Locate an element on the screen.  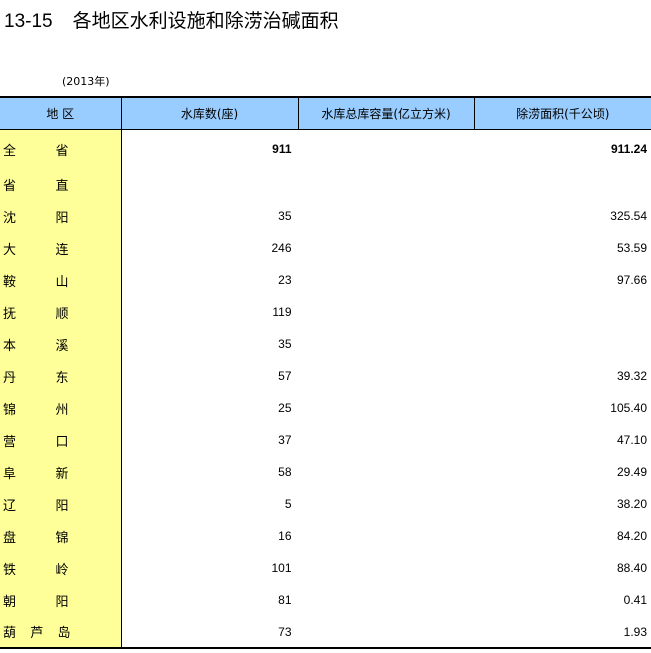
region-char: 溪 is located at coordinates (62, 346).